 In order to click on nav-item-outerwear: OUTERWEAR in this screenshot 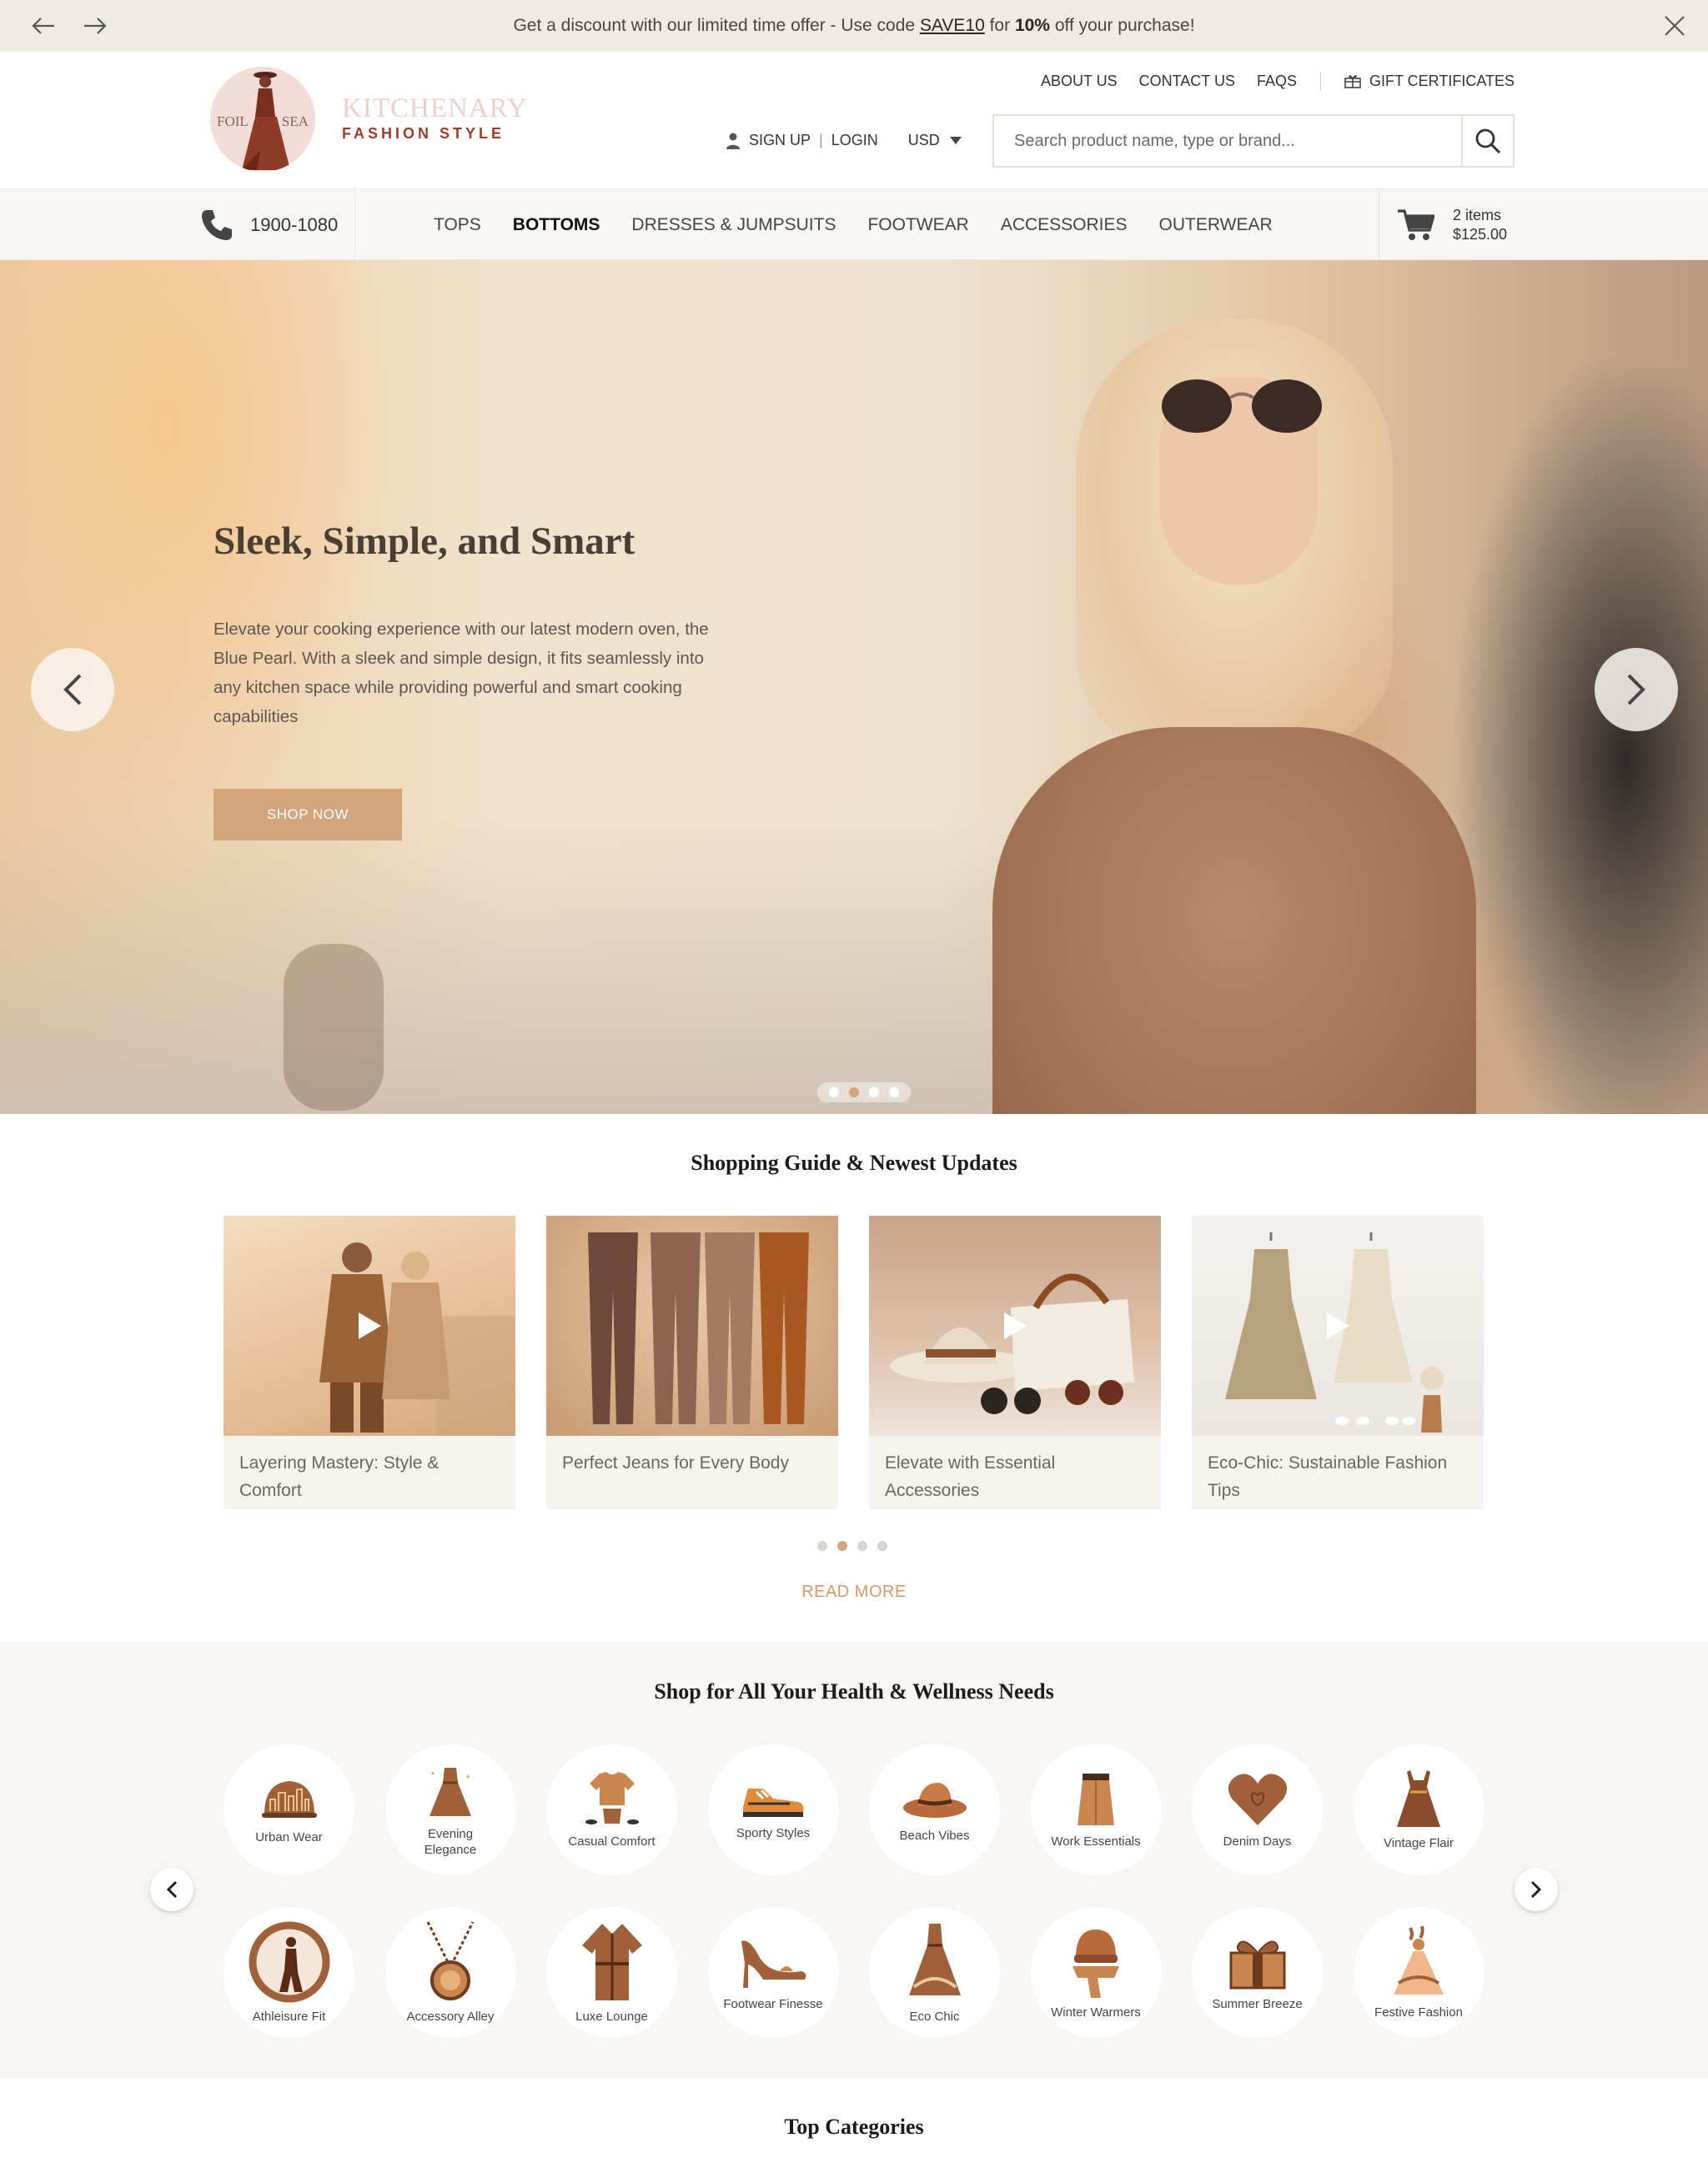, I will do `click(1216, 225)`.